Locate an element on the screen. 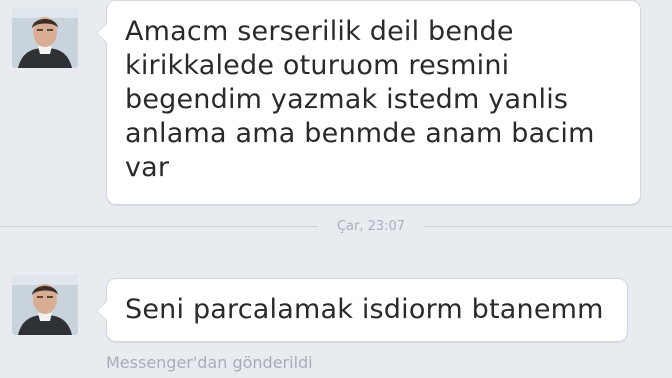 The height and width of the screenshot is (378, 672). message-text: Seni parcalamak isdiorm btanemm is located at coordinates (364, 309).